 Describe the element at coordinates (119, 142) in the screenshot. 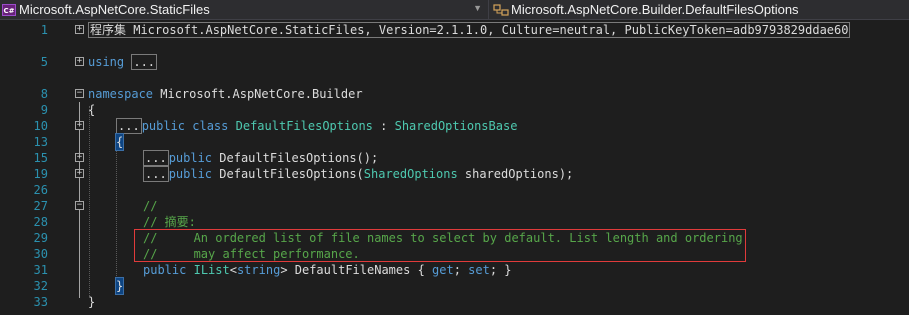

I see `matched-open-brace: {` at that location.